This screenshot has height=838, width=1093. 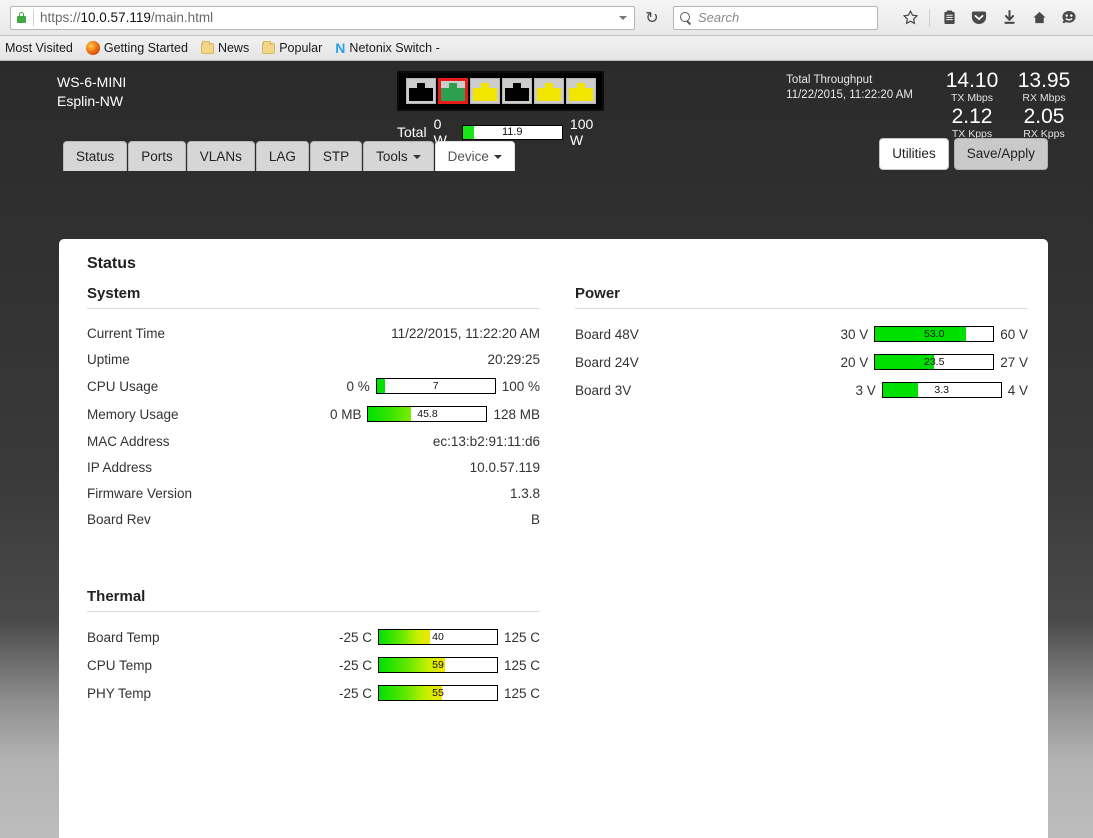 I want to click on chevron-down-icon, so click(x=416, y=157).